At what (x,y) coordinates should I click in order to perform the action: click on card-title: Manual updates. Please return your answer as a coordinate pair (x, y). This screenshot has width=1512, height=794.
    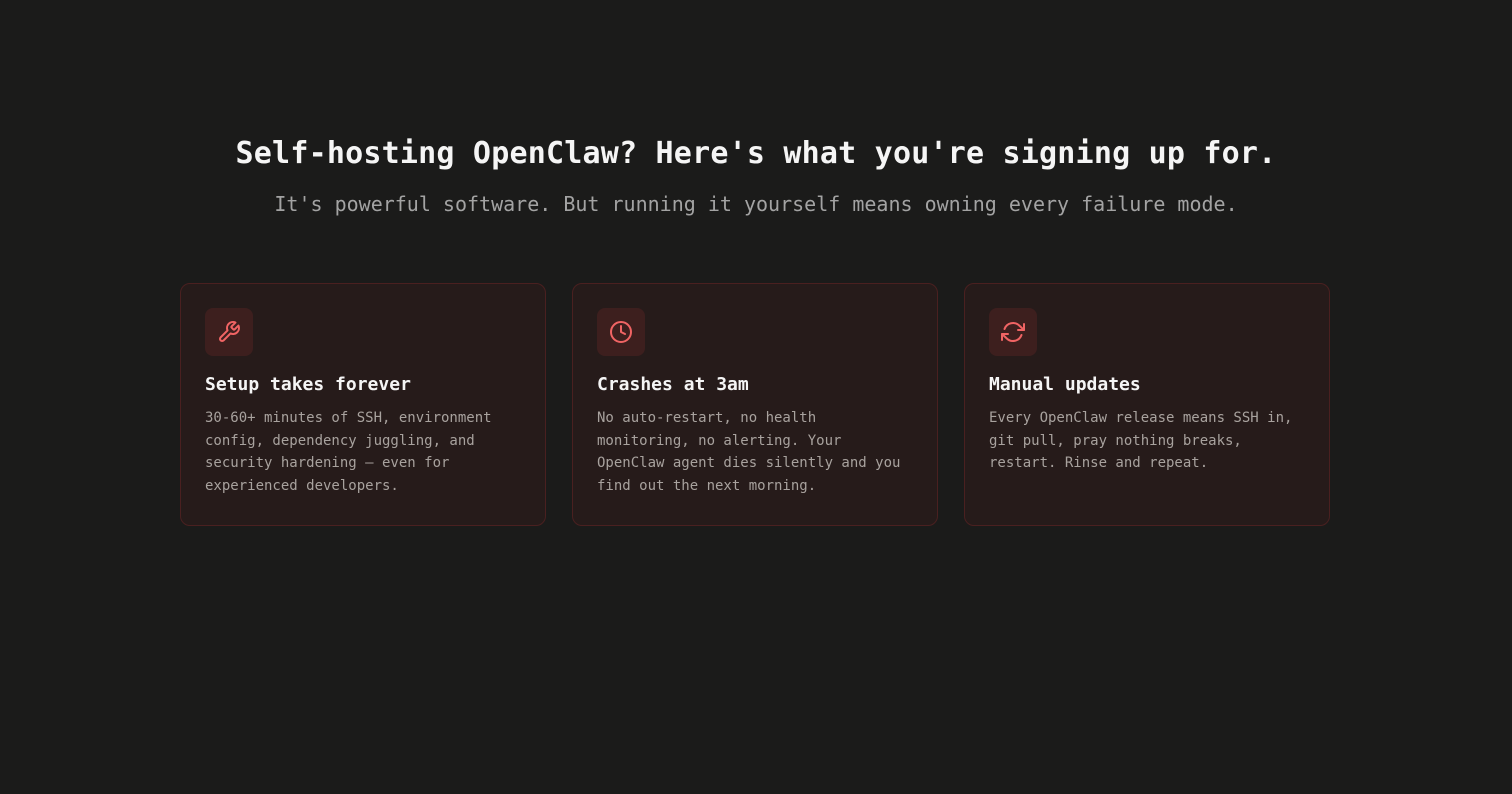
    Looking at the image, I should click on (1065, 384).